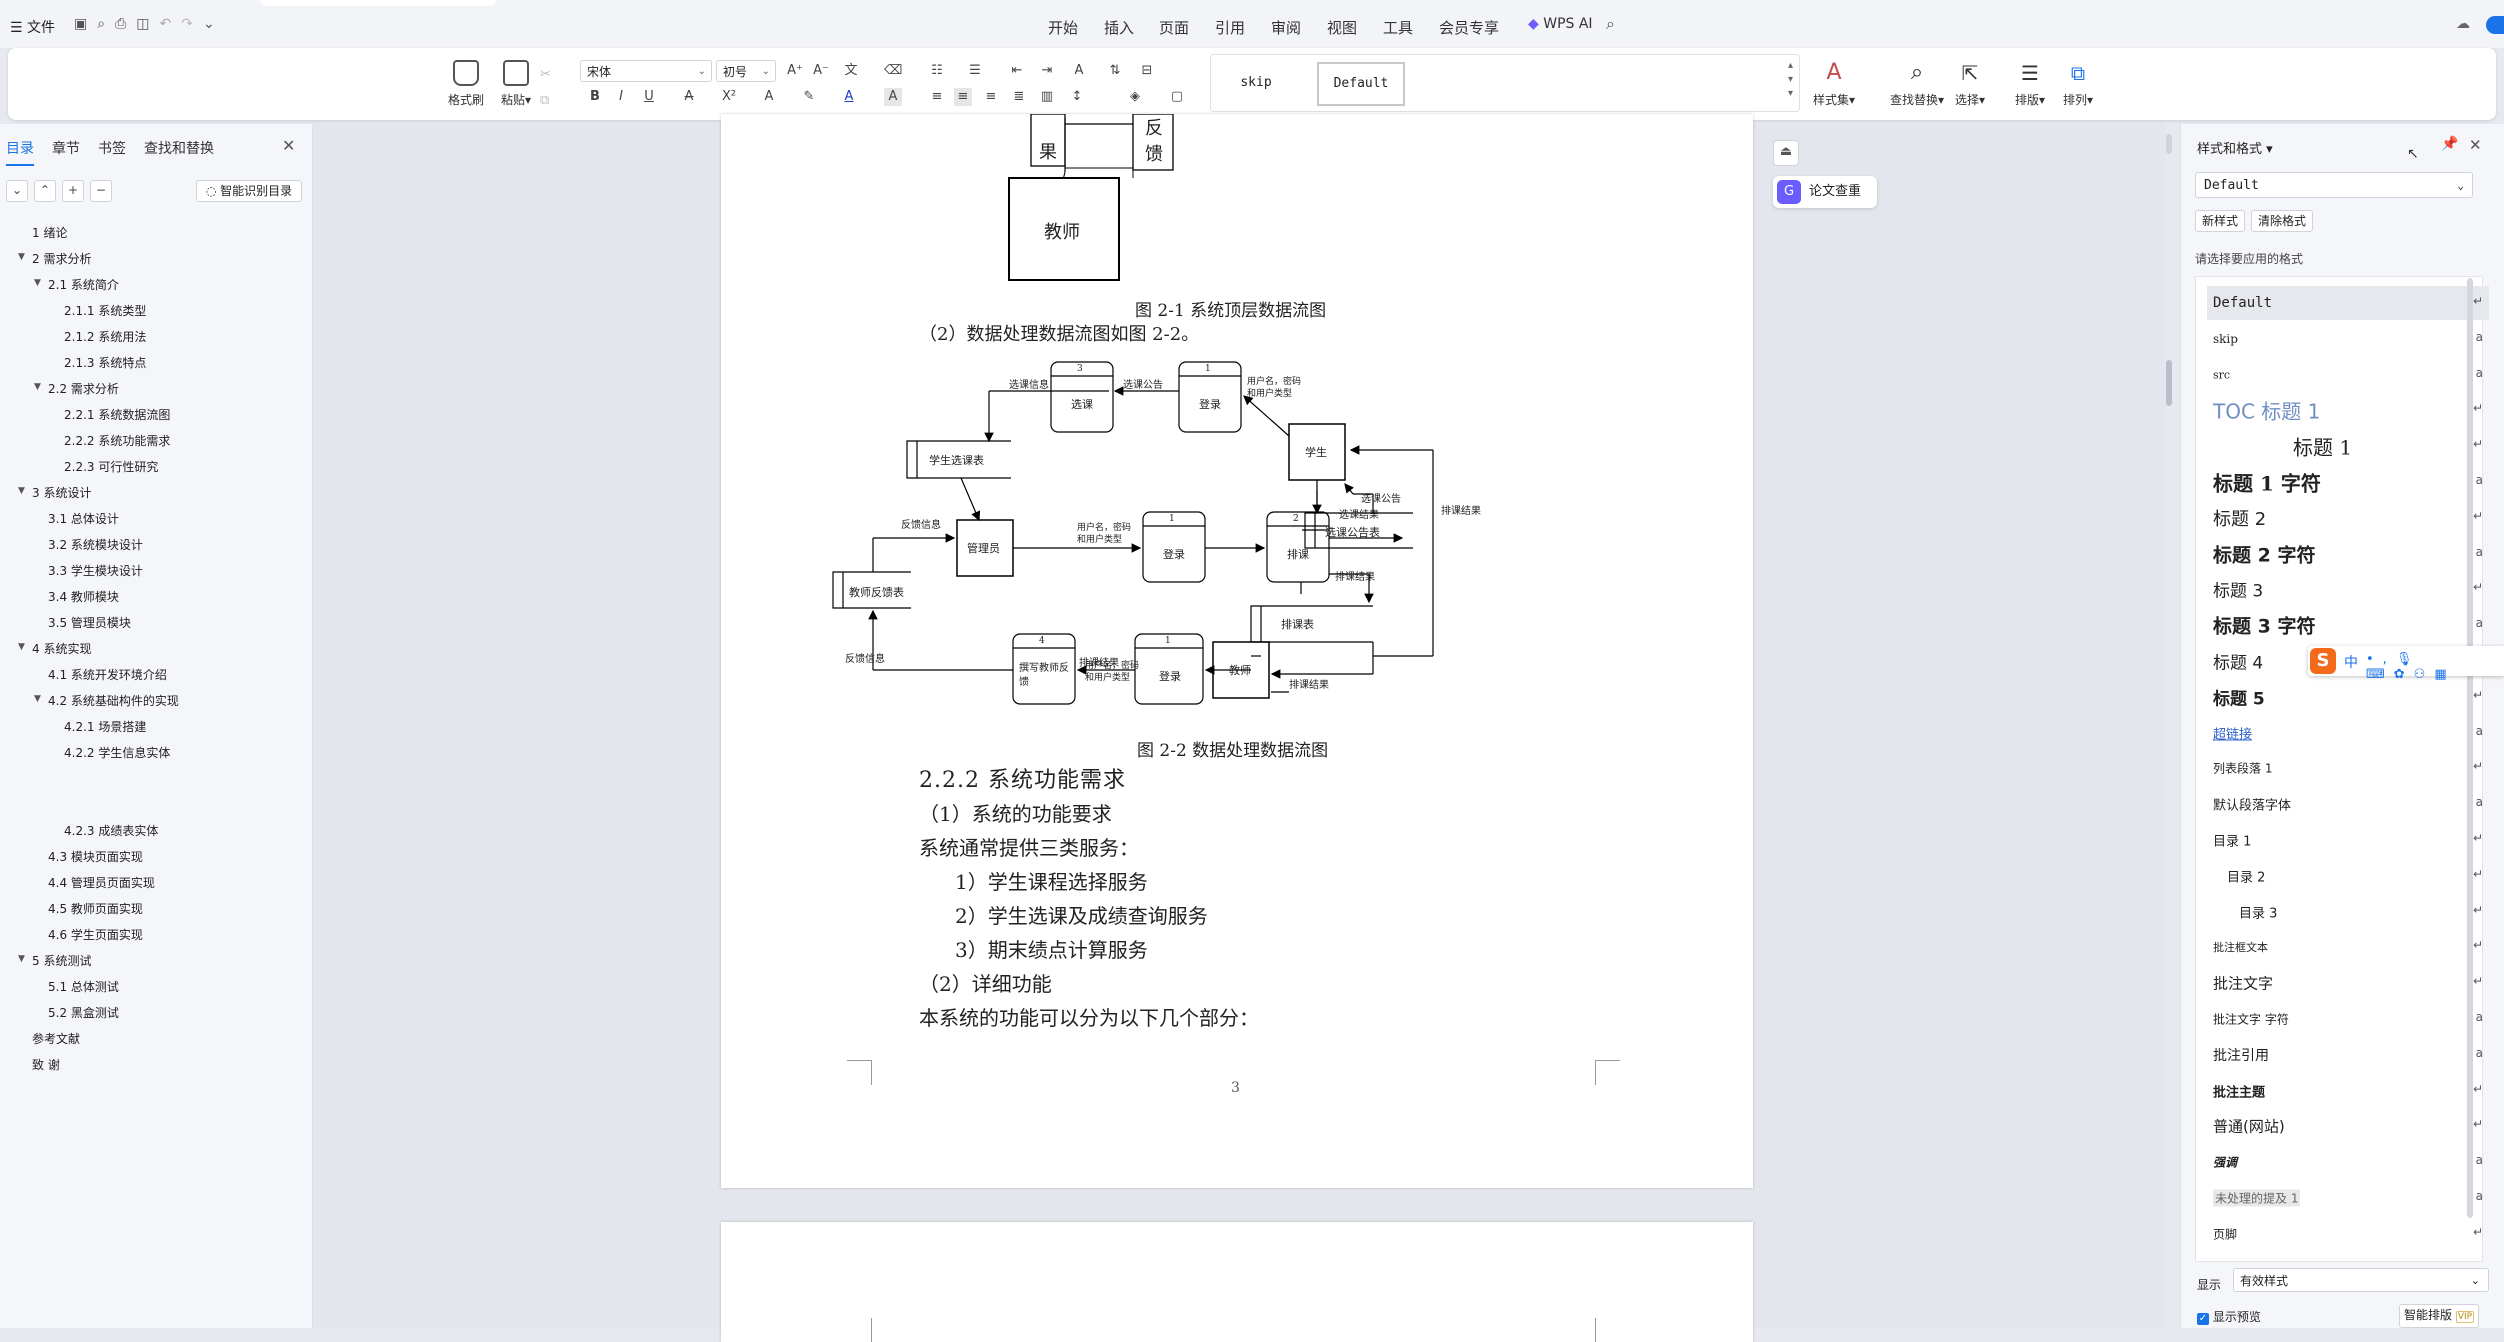 The width and height of the screenshot is (2504, 1342). What do you see at coordinates (746, 71) in the screenshot?
I see `font-size-select: 初号 ⌄` at bounding box center [746, 71].